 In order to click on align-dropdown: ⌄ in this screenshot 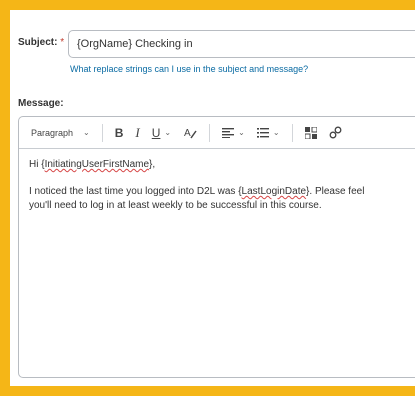, I will do `click(233, 132)`.